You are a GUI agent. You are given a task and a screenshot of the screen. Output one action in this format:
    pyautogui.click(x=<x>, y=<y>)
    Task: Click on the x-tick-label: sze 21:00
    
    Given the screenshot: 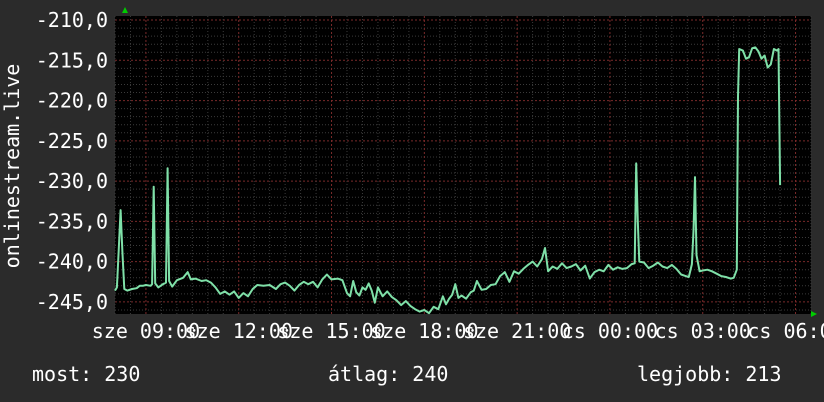 What is the action you would take?
    pyautogui.click(x=517, y=331)
    